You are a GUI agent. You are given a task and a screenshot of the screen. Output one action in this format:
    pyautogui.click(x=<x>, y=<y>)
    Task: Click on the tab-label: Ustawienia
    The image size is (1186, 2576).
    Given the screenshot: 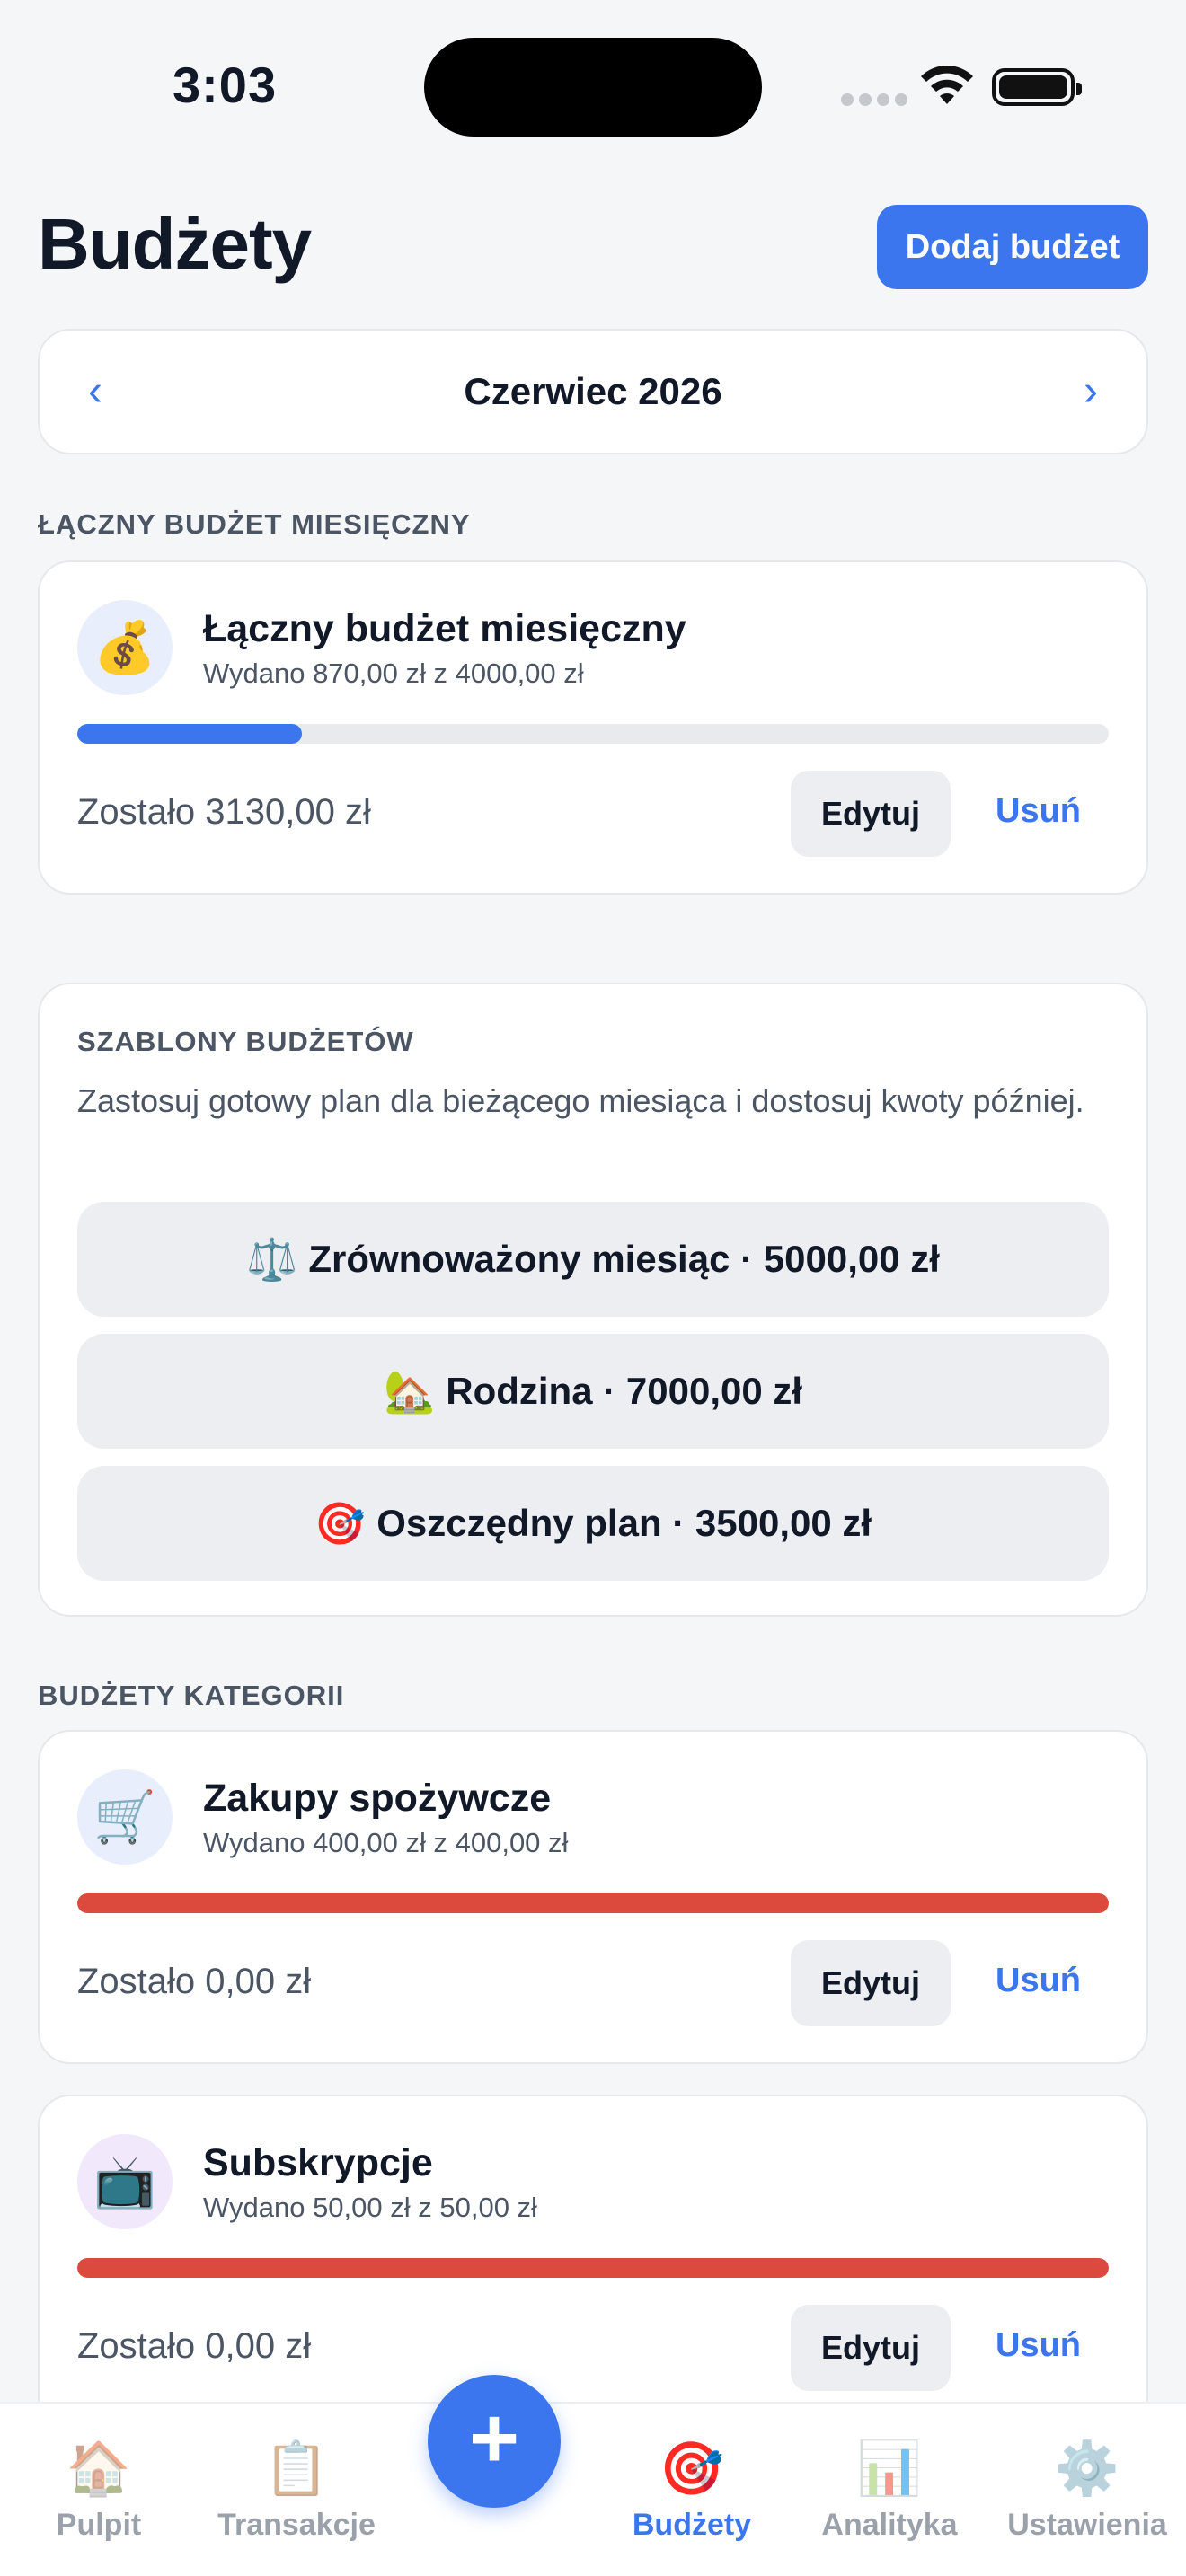 What is the action you would take?
    pyautogui.click(x=1087, y=2525)
    